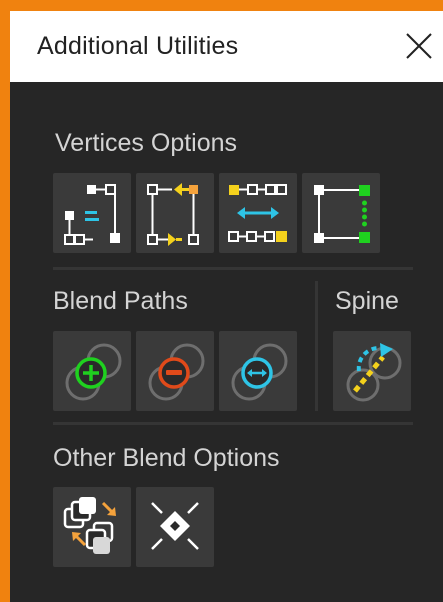  I want to click on blend-paths-title: Blend Paths, so click(120, 301).